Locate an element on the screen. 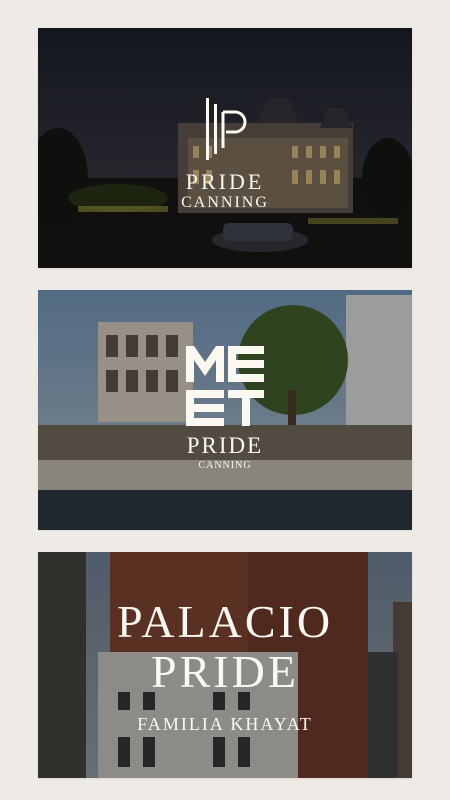 The image size is (450, 800). meet-logo is located at coordinates (225, 388).